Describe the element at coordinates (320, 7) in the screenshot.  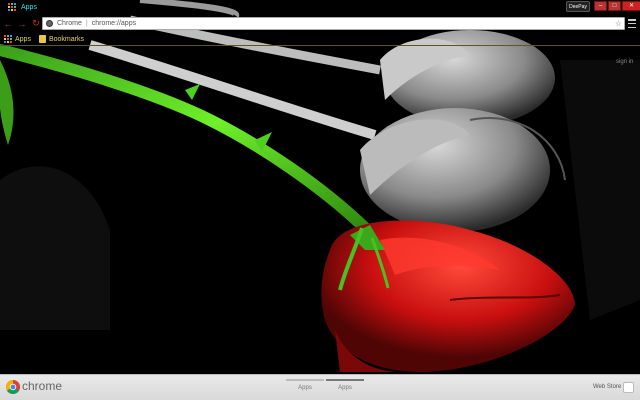
I see `title-bar: Apps DeePay – □ ✕` at that location.